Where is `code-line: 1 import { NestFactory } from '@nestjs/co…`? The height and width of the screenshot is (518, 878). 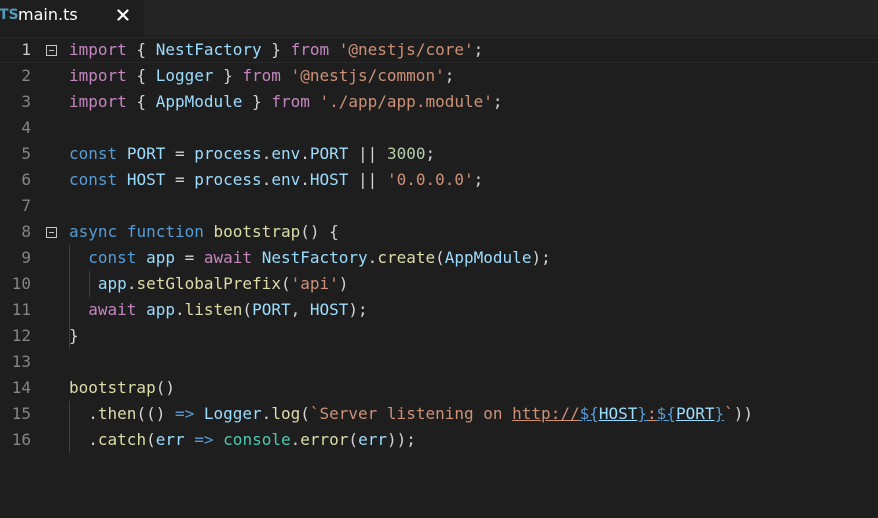
code-line: 1 import { NestFactory } from '@nestjs/co… is located at coordinates (439, 50).